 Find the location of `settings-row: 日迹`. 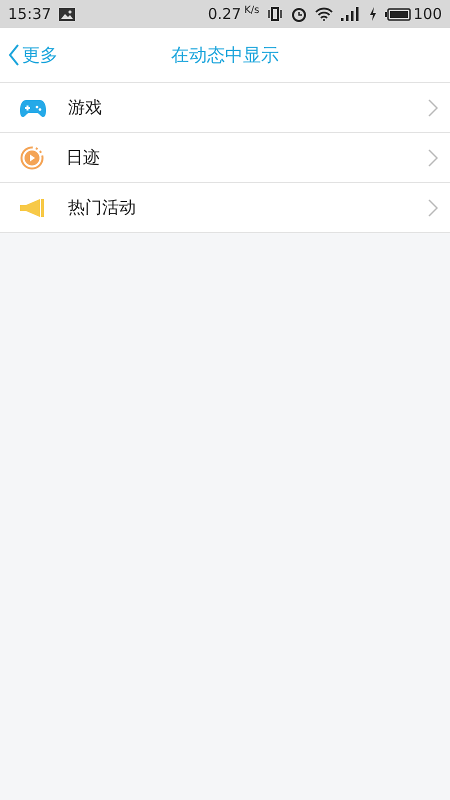

settings-row: 日迹 is located at coordinates (225, 158).